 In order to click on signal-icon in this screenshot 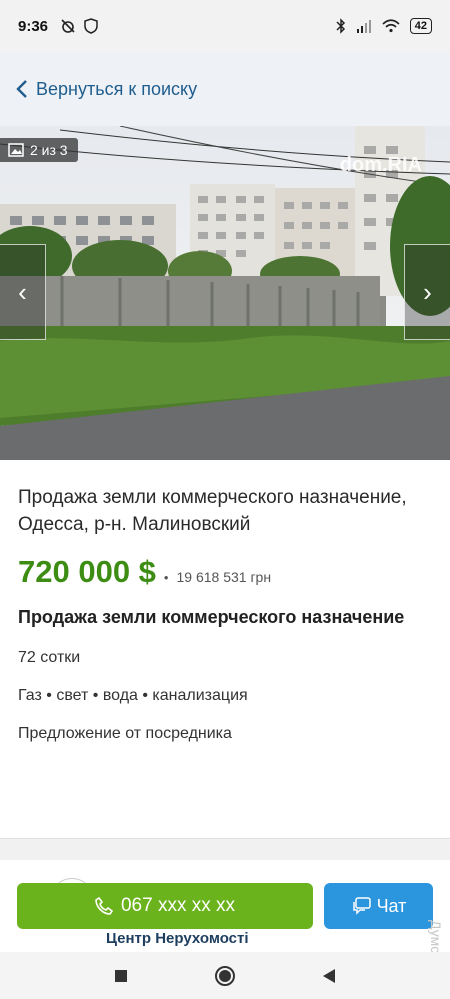, I will do `click(363, 26)`.